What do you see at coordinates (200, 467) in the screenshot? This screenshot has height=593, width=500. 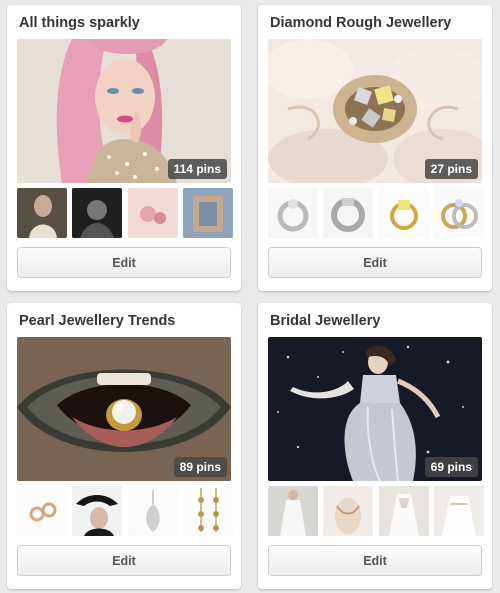 I see `pin-count-badge: 89 pins` at bounding box center [200, 467].